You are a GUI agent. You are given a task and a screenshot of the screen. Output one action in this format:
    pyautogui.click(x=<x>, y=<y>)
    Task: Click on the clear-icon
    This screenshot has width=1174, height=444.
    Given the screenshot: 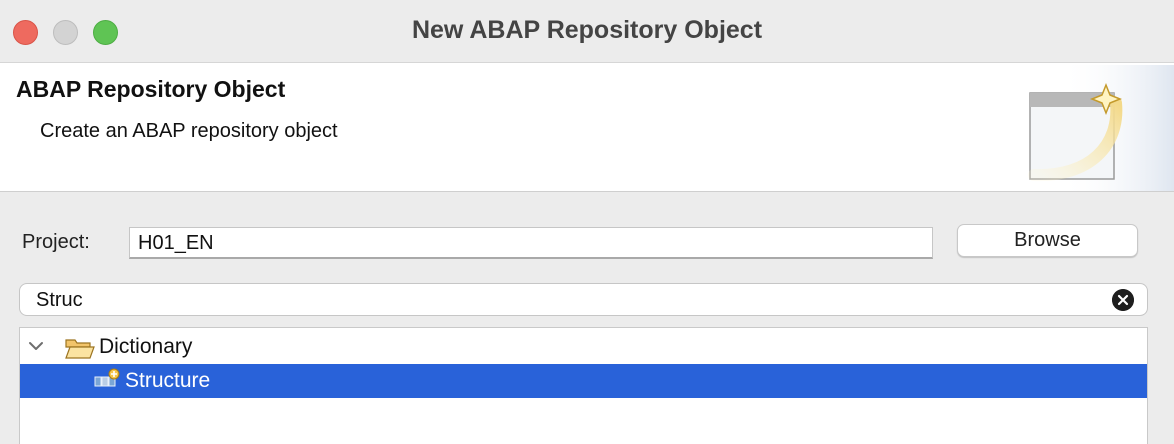 What is the action you would take?
    pyautogui.click(x=1123, y=300)
    